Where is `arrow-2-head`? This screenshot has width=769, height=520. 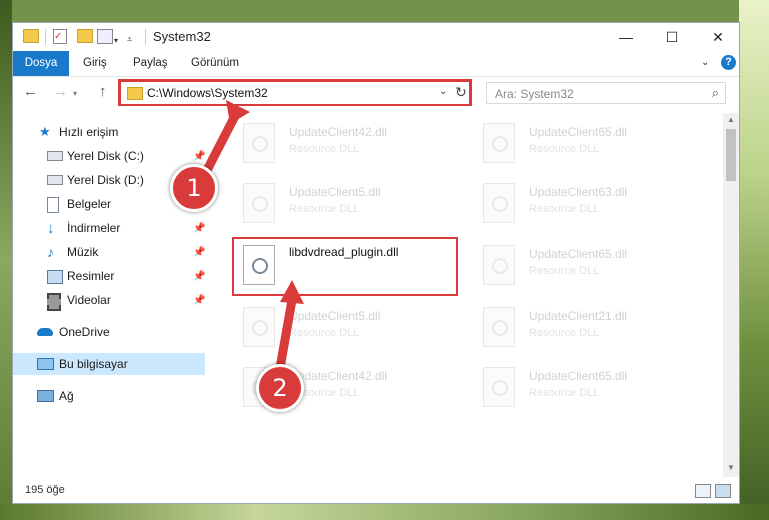
arrow-2-head is located at coordinates (292, 292).